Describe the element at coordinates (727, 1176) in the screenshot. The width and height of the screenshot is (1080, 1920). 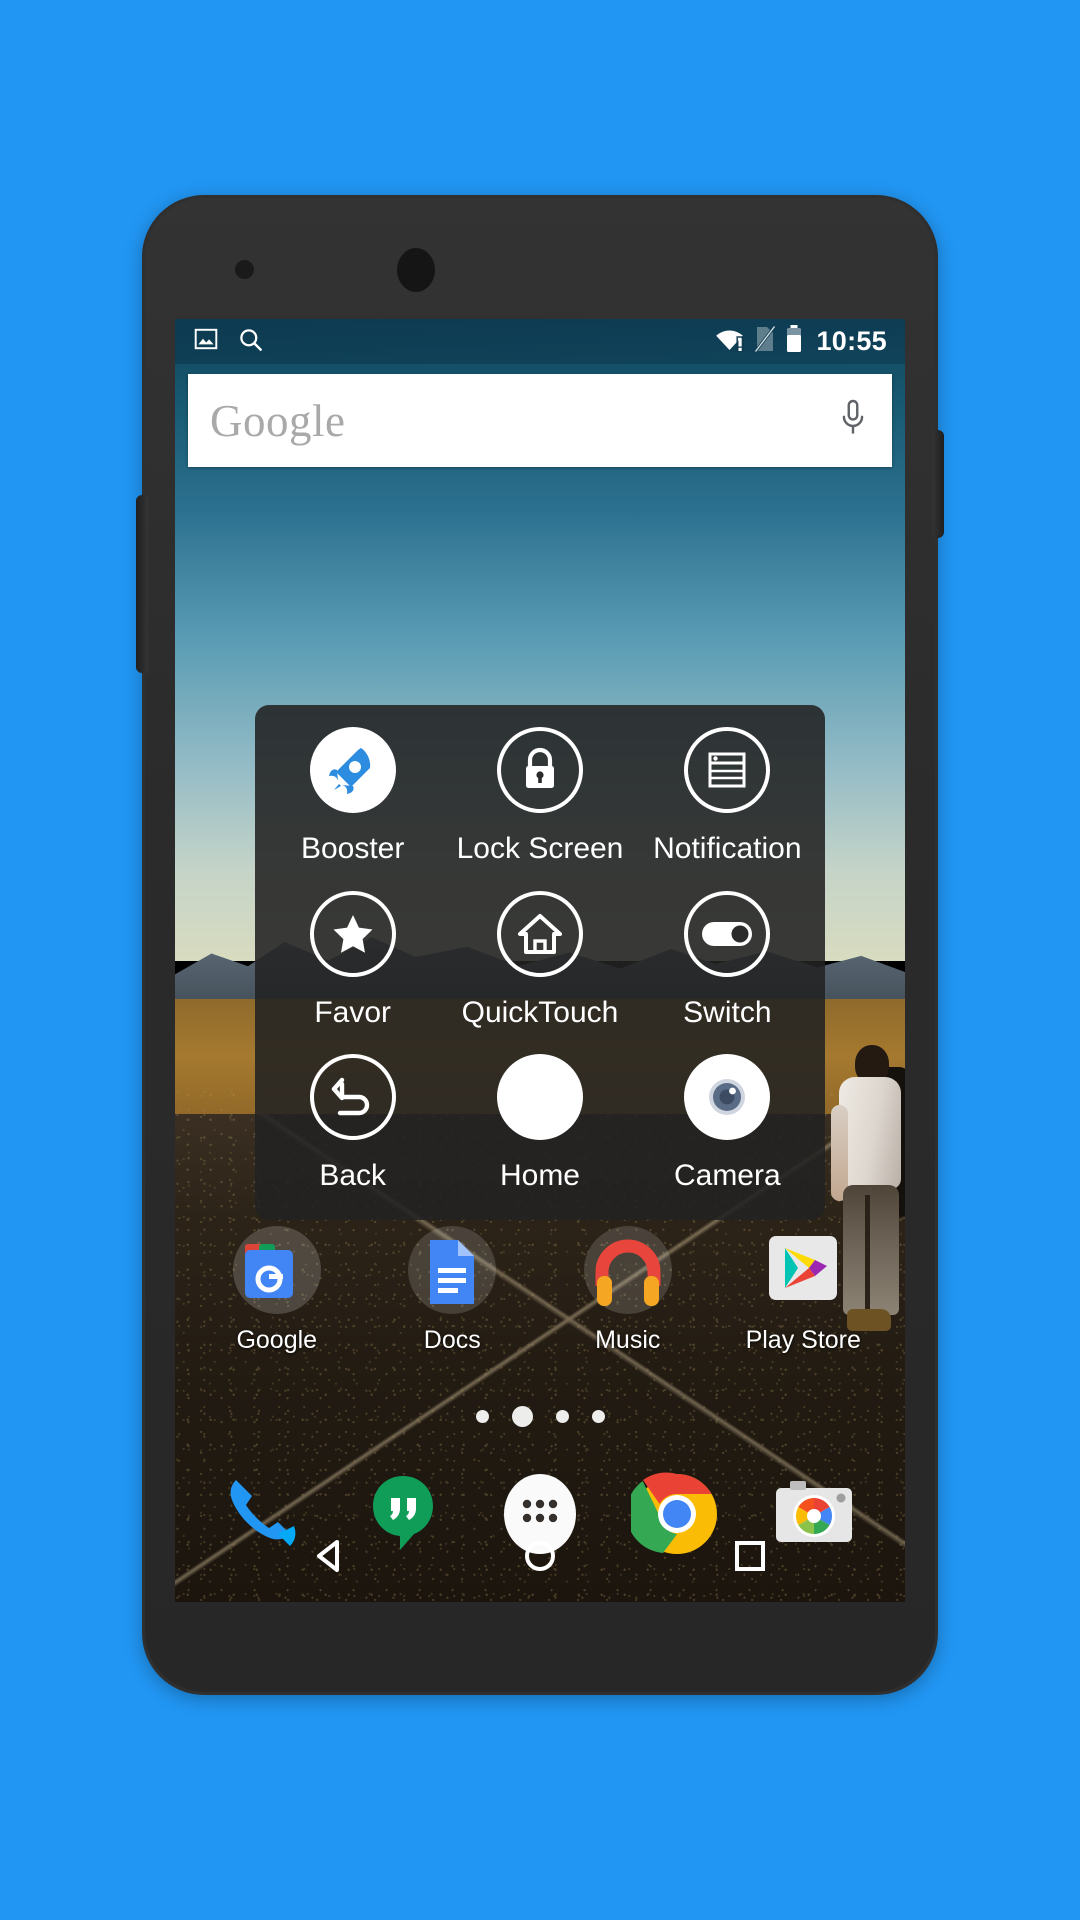
I see `quick-action-label: Camera` at that location.